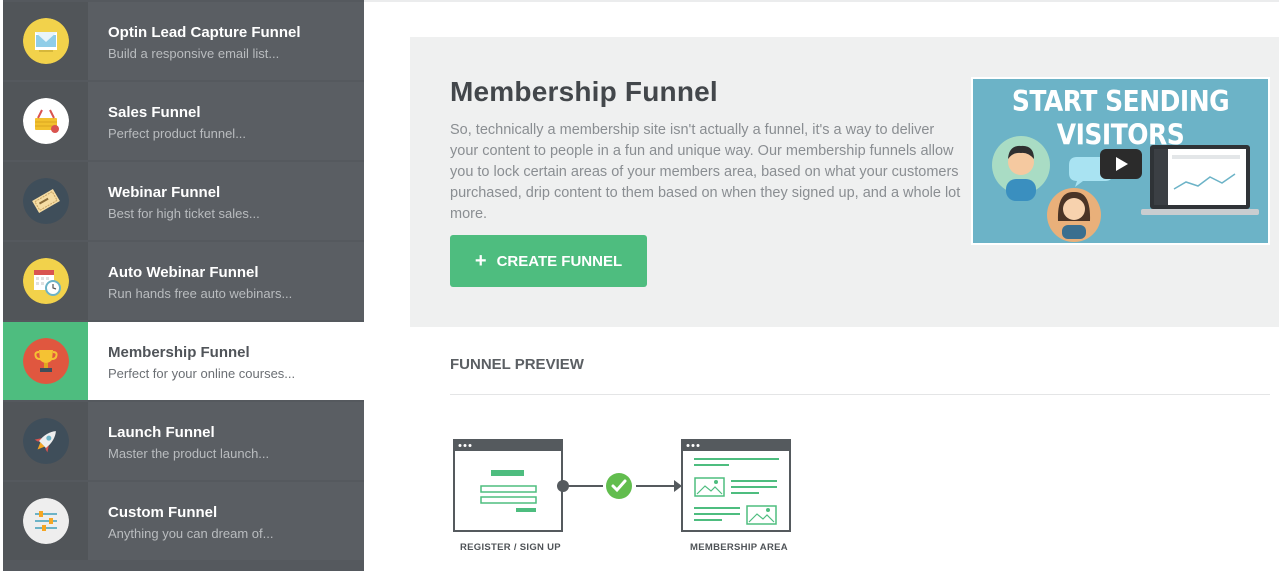 This screenshot has height=571, width=1279. I want to click on intro-video: START SENDING VISITORS, so click(1120, 161).